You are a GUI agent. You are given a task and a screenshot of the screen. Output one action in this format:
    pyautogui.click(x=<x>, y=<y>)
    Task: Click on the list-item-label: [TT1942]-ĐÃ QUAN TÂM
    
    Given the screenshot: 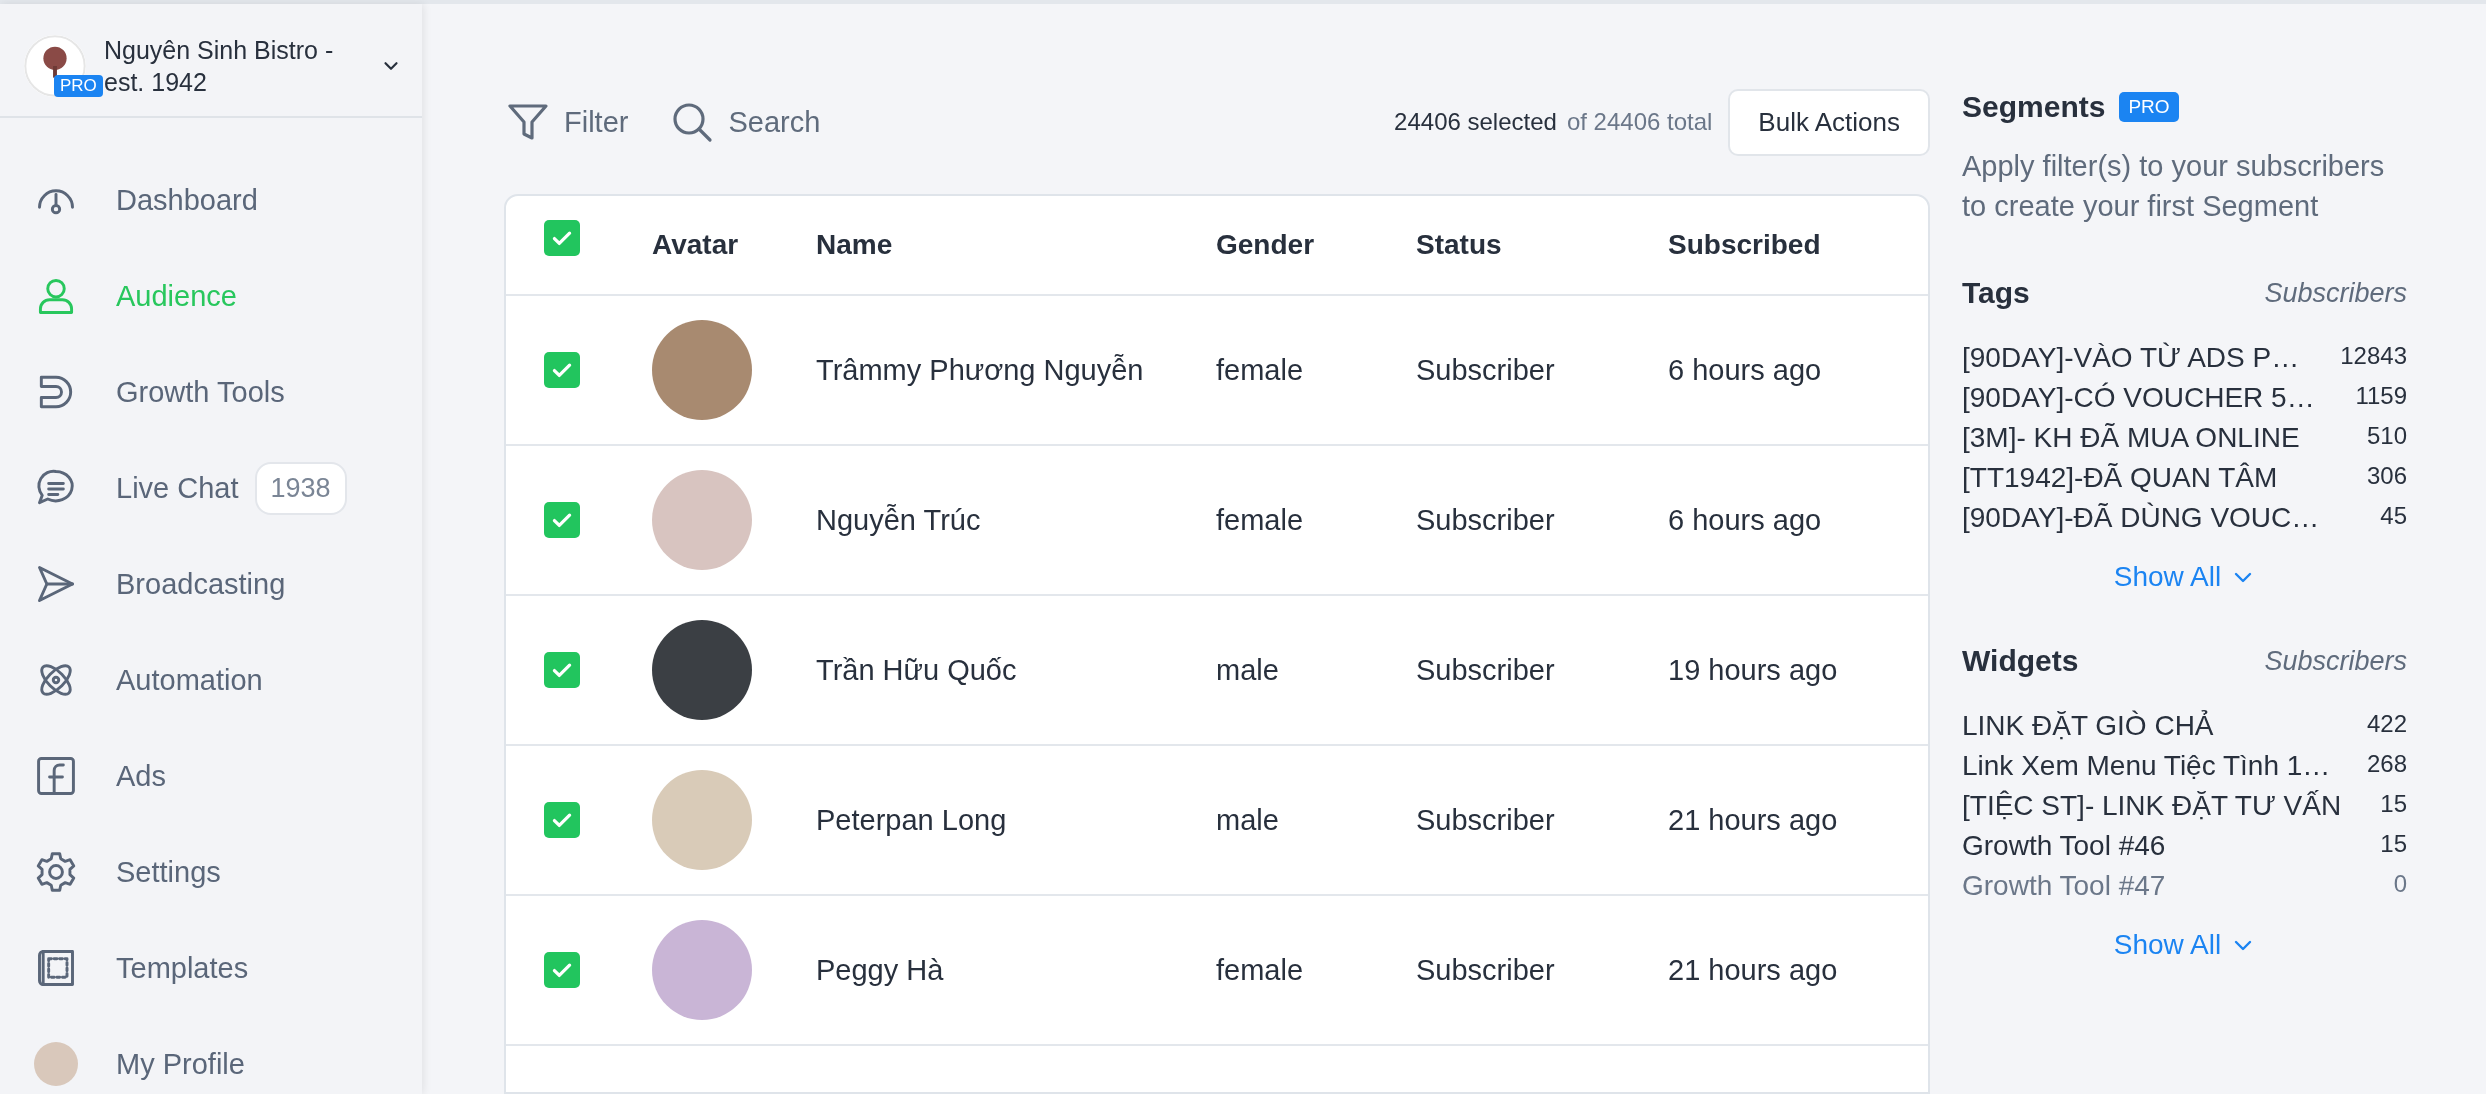 What is the action you would take?
    pyautogui.click(x=2120, y=478)
    